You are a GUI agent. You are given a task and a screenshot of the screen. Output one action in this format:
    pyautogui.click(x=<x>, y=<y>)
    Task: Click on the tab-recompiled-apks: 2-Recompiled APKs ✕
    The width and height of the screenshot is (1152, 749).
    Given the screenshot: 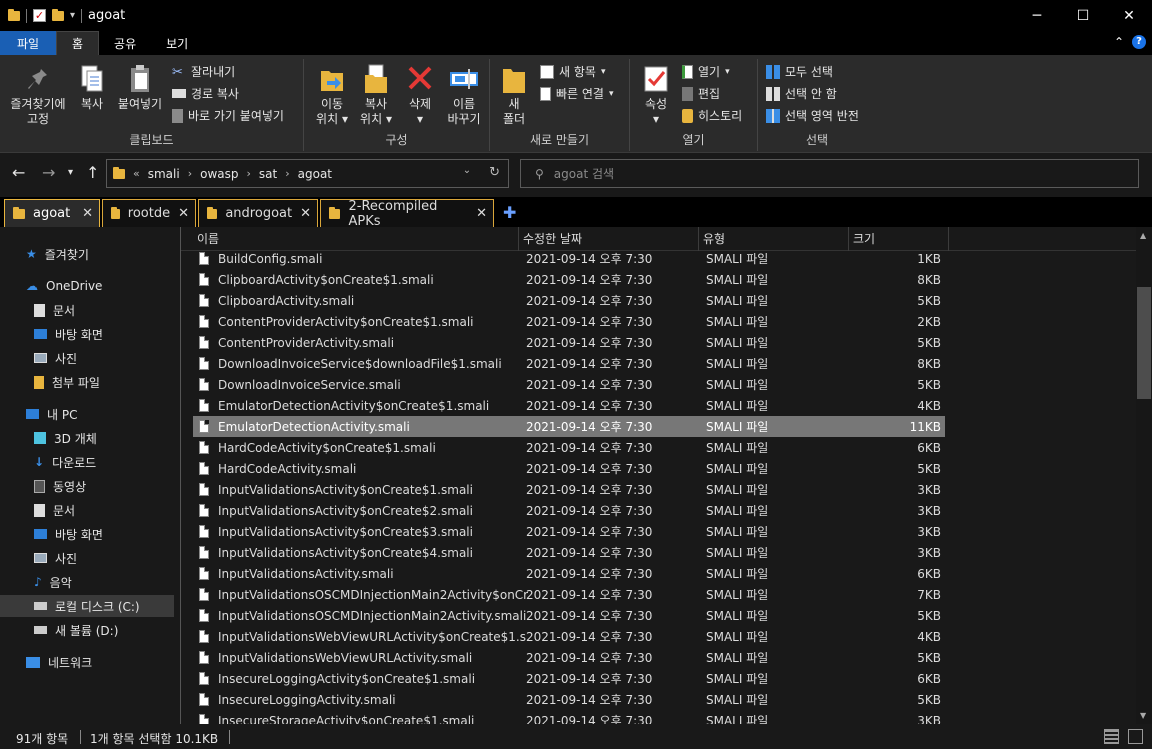 What is the action you would take?
    pyautogui.click(x=407, y=214)
    